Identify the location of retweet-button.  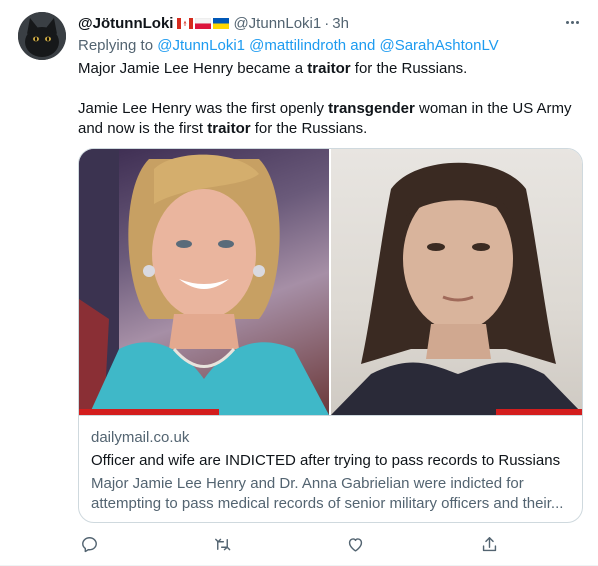
(222, 544).